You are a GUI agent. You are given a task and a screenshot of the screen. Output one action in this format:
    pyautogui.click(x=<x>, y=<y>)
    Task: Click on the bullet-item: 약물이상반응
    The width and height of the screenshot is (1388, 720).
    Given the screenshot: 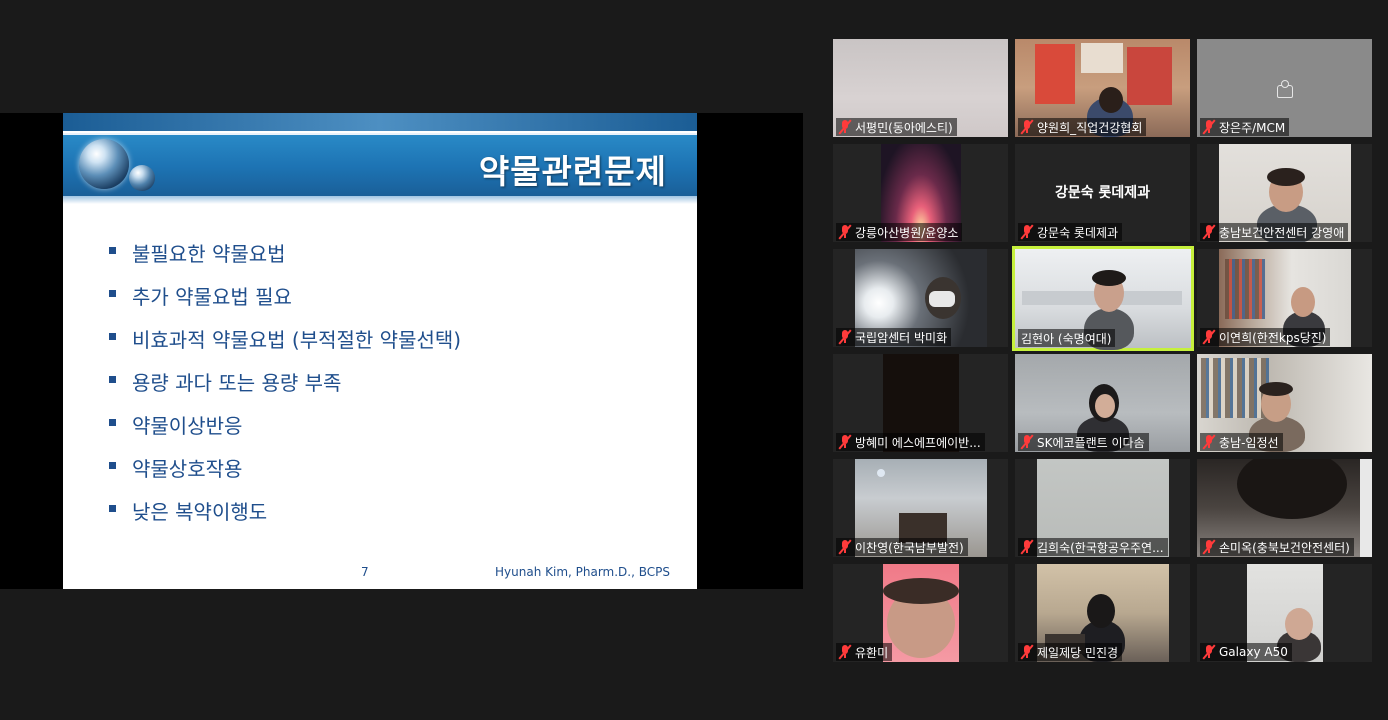 What is the action you would take?
    pyautogui.click(x=285, y=424)
    